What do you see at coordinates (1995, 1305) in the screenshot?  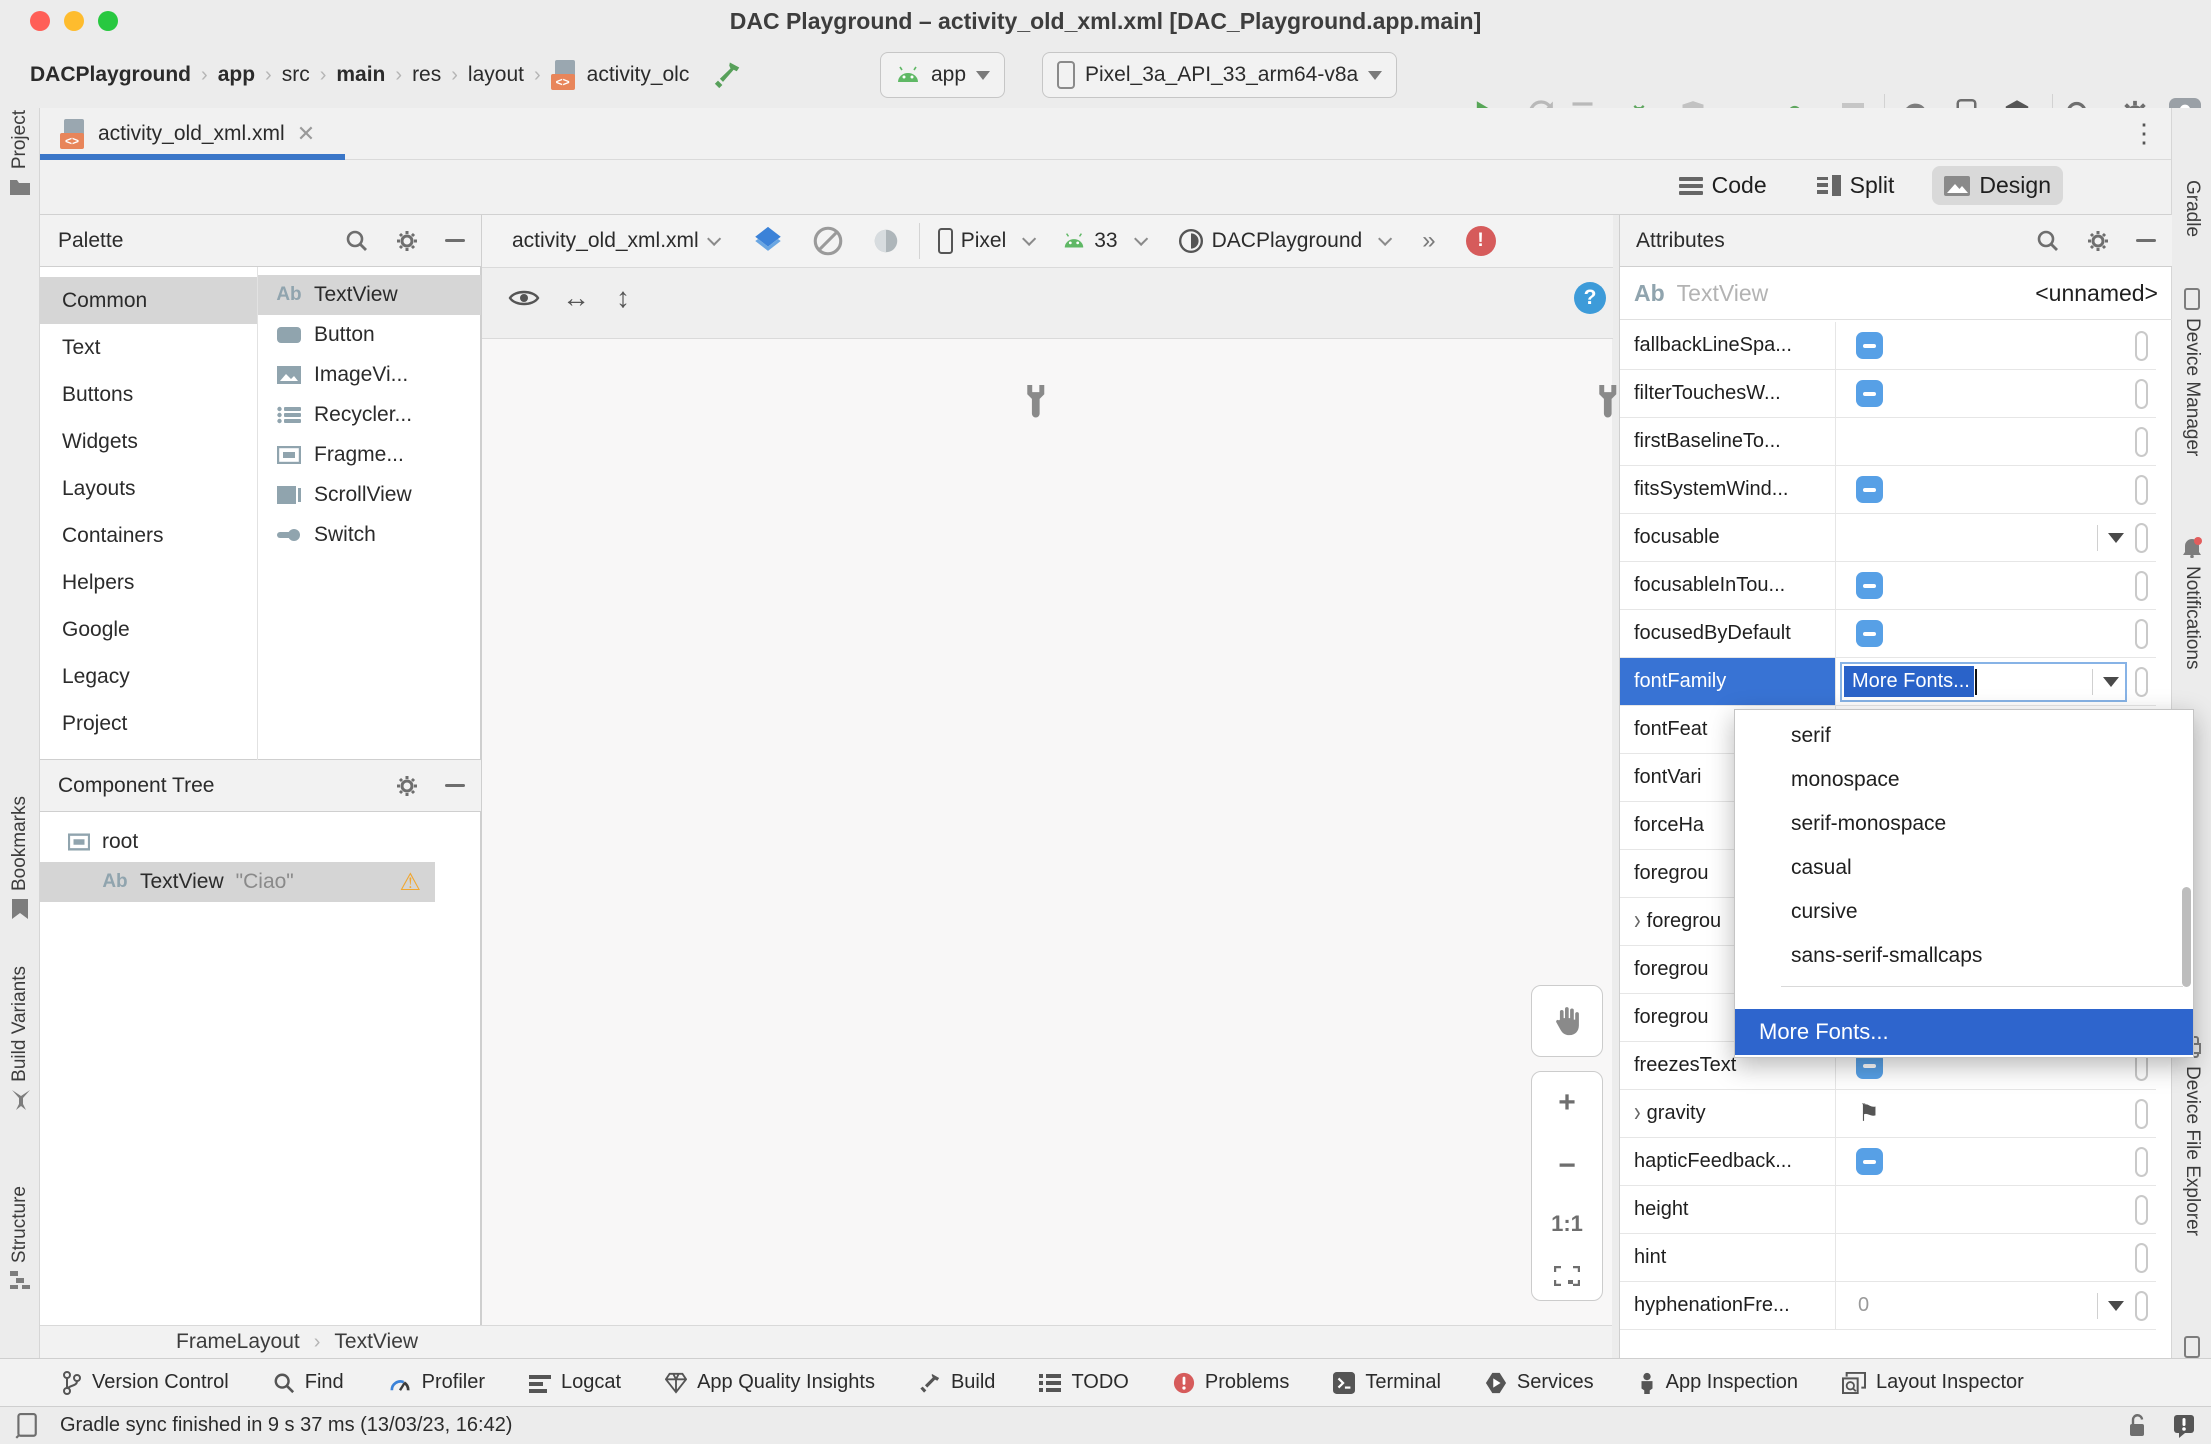 I see `attribute-value-cell: 0` at bounding box center [1995, 1305].